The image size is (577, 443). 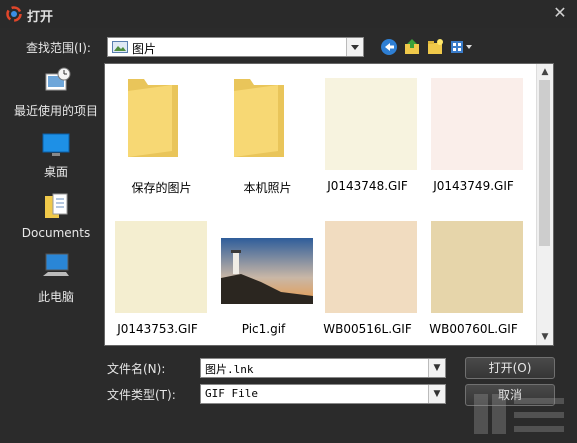 What do you see at coordinates (229, 369) in the screenshot?
I see `file-name-value: 图片.lnk` at bounding box center [229, 369].